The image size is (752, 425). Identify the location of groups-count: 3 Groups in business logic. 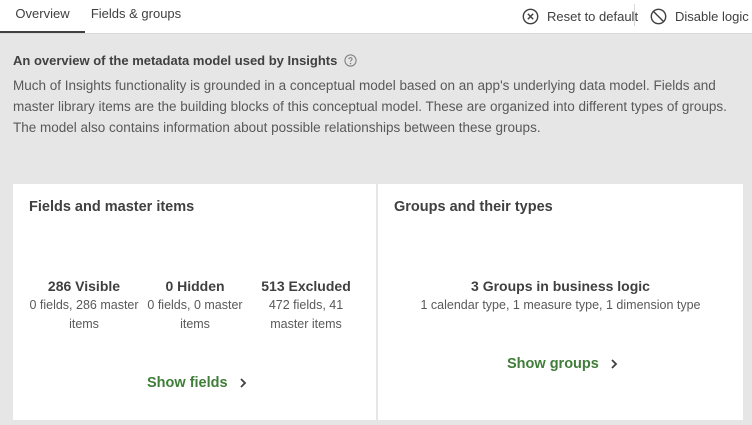
(560, 286).